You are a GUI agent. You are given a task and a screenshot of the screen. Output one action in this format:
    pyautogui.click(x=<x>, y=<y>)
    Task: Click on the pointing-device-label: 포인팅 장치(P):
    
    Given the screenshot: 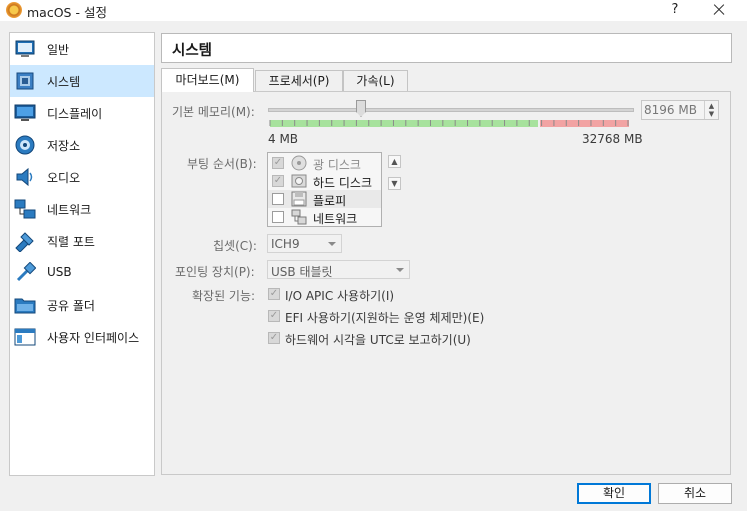 What is the action you would take?
    pyautogui.click(x=215, y=272)
    